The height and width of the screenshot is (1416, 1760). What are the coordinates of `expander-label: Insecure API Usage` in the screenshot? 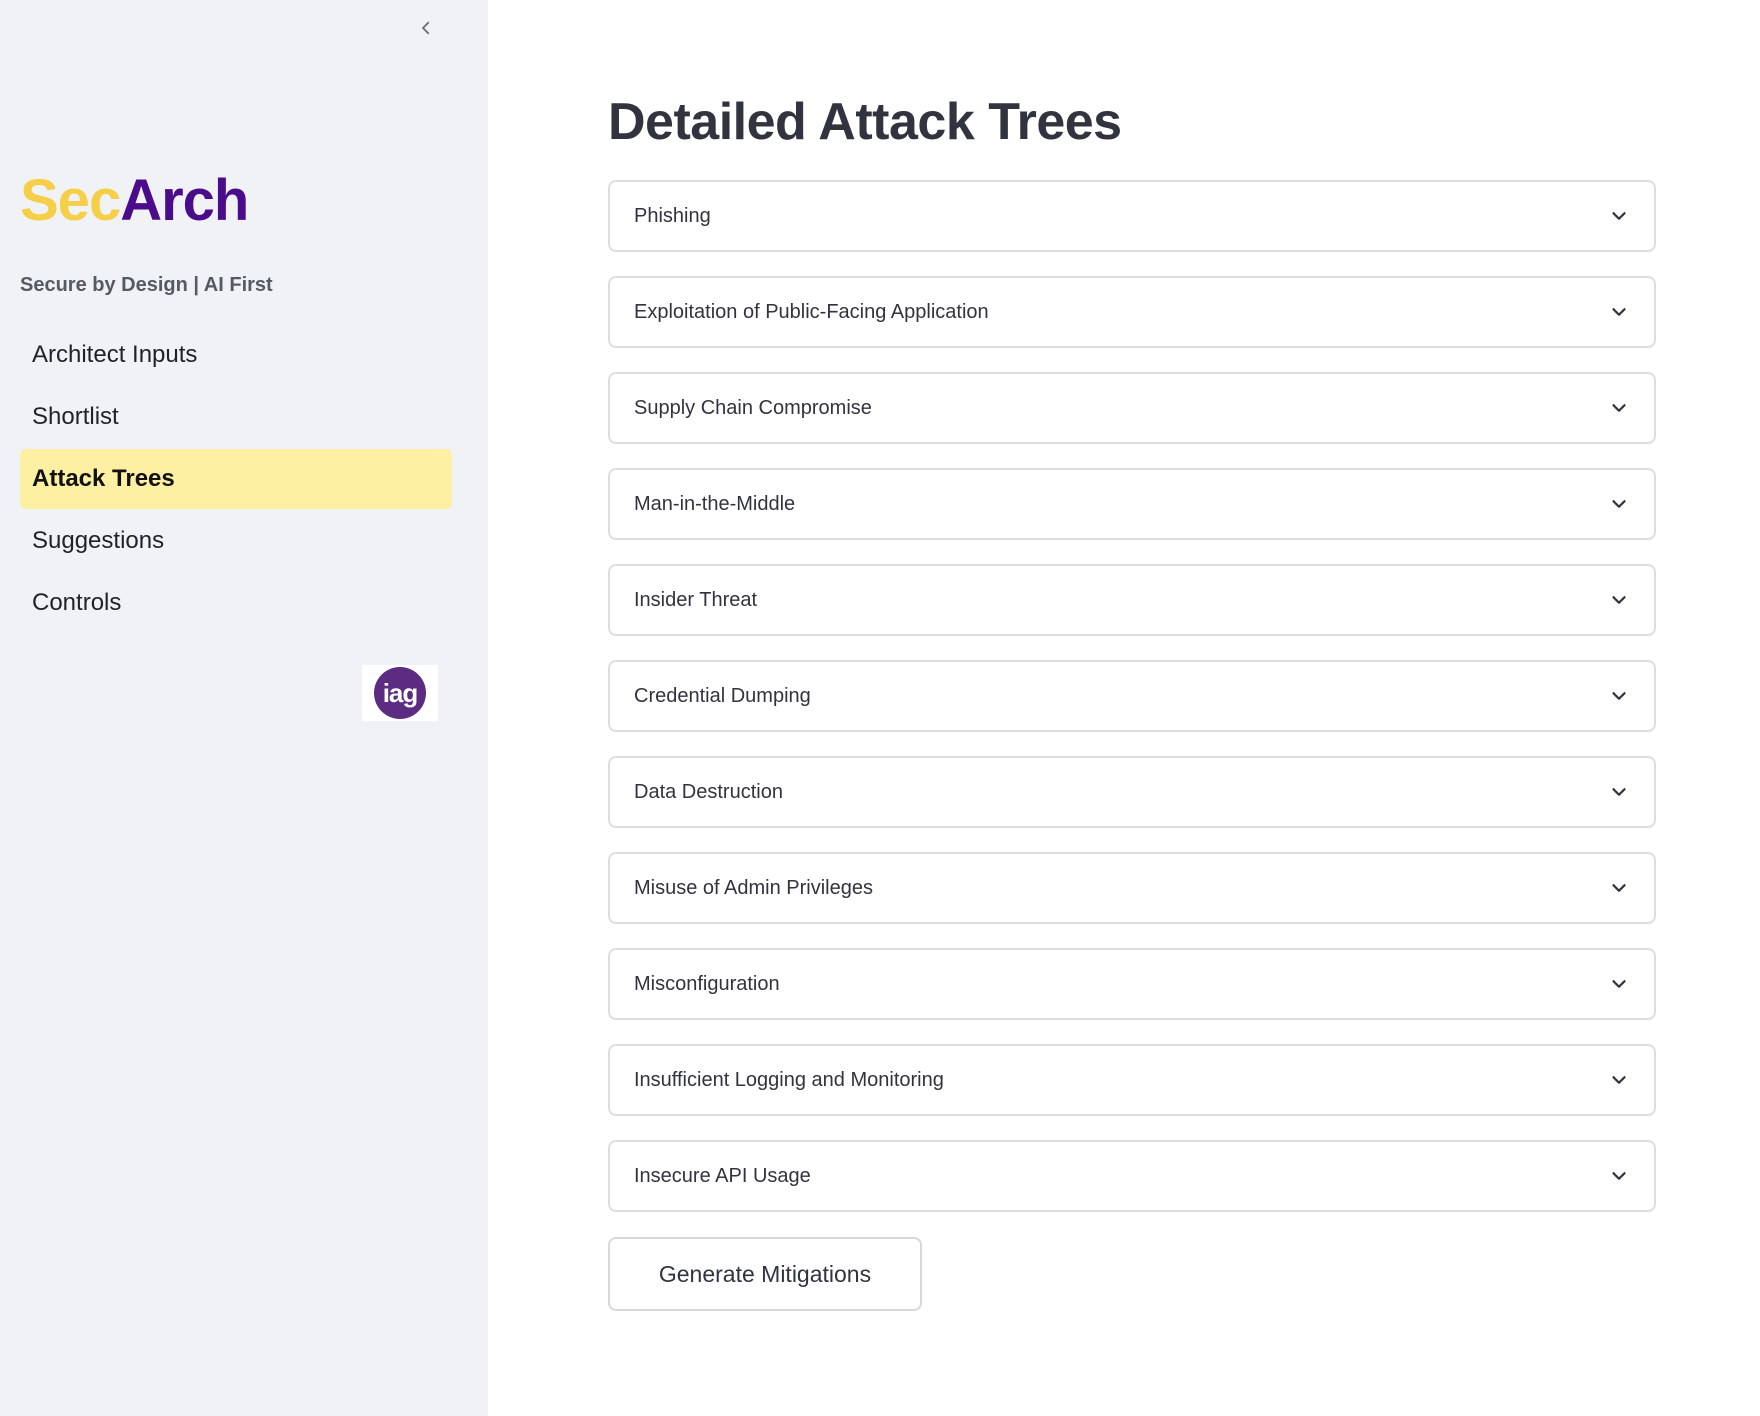 It's located at (722, 1175).